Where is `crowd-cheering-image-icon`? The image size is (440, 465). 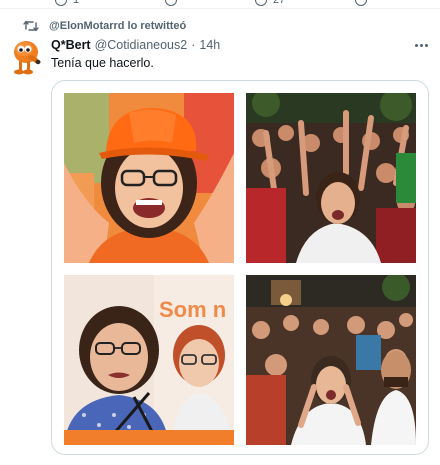 crowd-cheering-image-icon is located at coordinates (331, 178).